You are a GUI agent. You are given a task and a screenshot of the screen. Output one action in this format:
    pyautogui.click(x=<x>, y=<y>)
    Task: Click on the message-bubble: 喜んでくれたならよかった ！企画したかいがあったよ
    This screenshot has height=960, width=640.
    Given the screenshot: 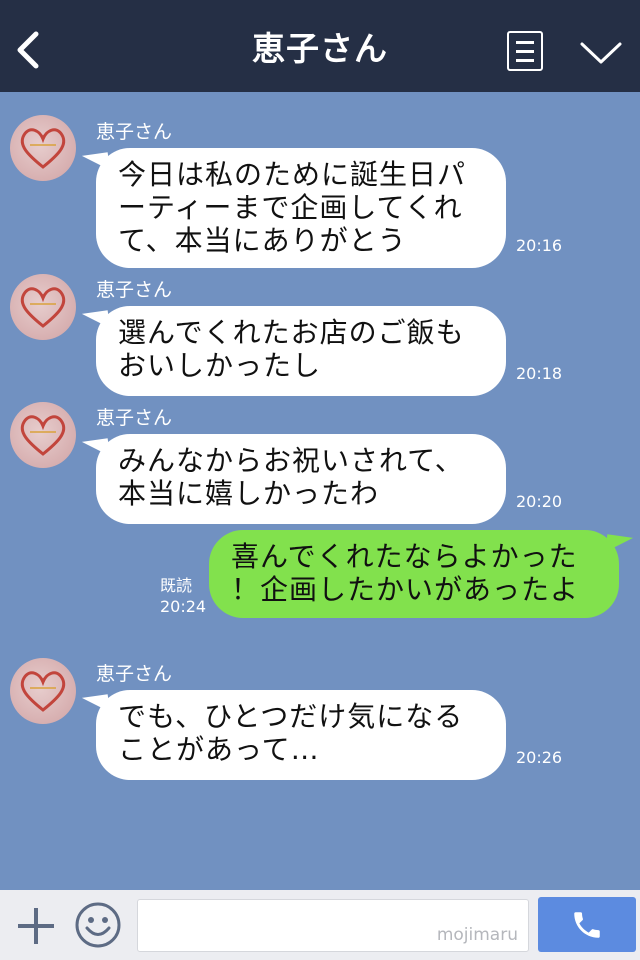 What is the action you would take?
    pyautogui.click(x=414, y=574)
    